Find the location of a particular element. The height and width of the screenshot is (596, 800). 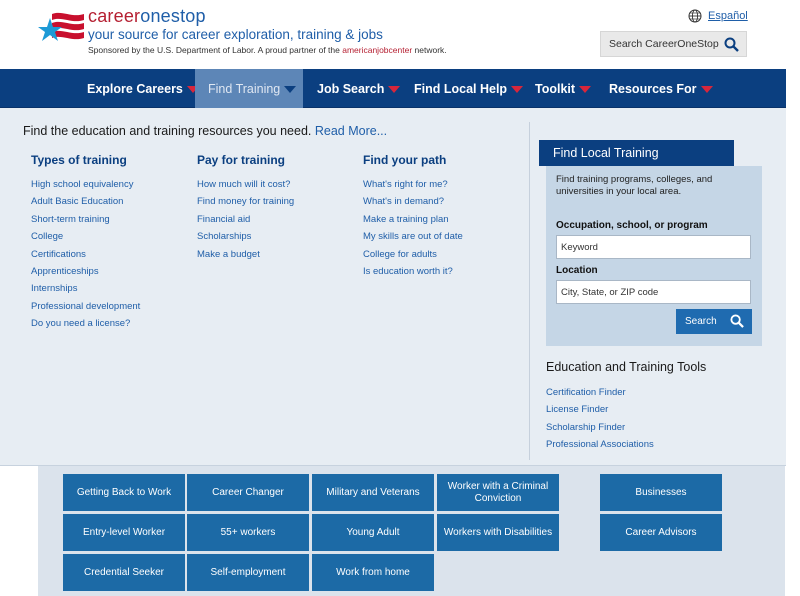

nav-toolkit: Toolkit is located at coordinates (563, 88).